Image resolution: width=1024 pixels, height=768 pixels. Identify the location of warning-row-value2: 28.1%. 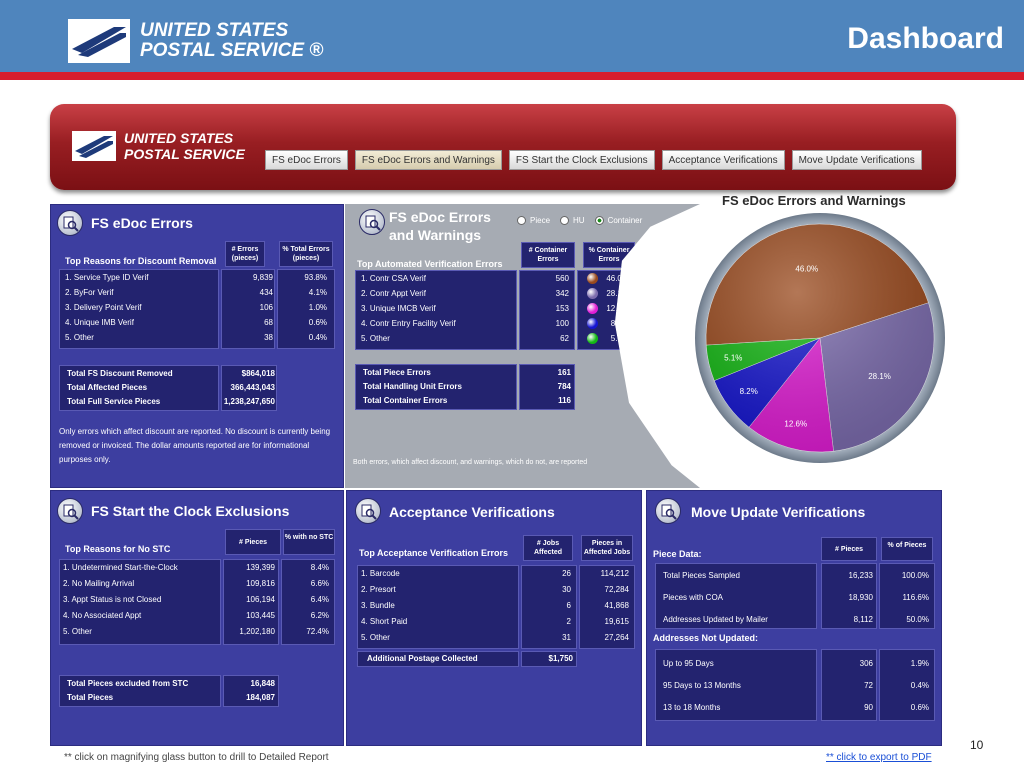
(617, 293).